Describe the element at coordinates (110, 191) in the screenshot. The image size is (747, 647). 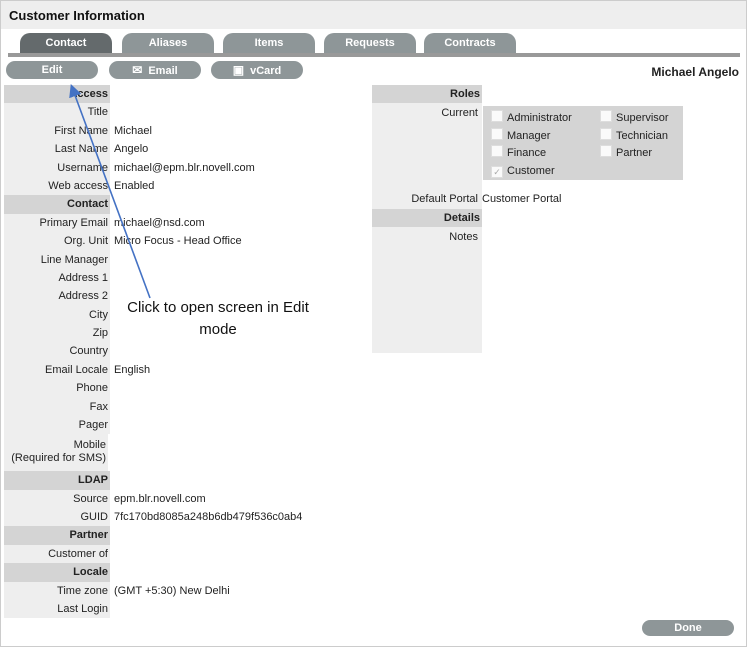
I see `annotation-arrow` at that location.